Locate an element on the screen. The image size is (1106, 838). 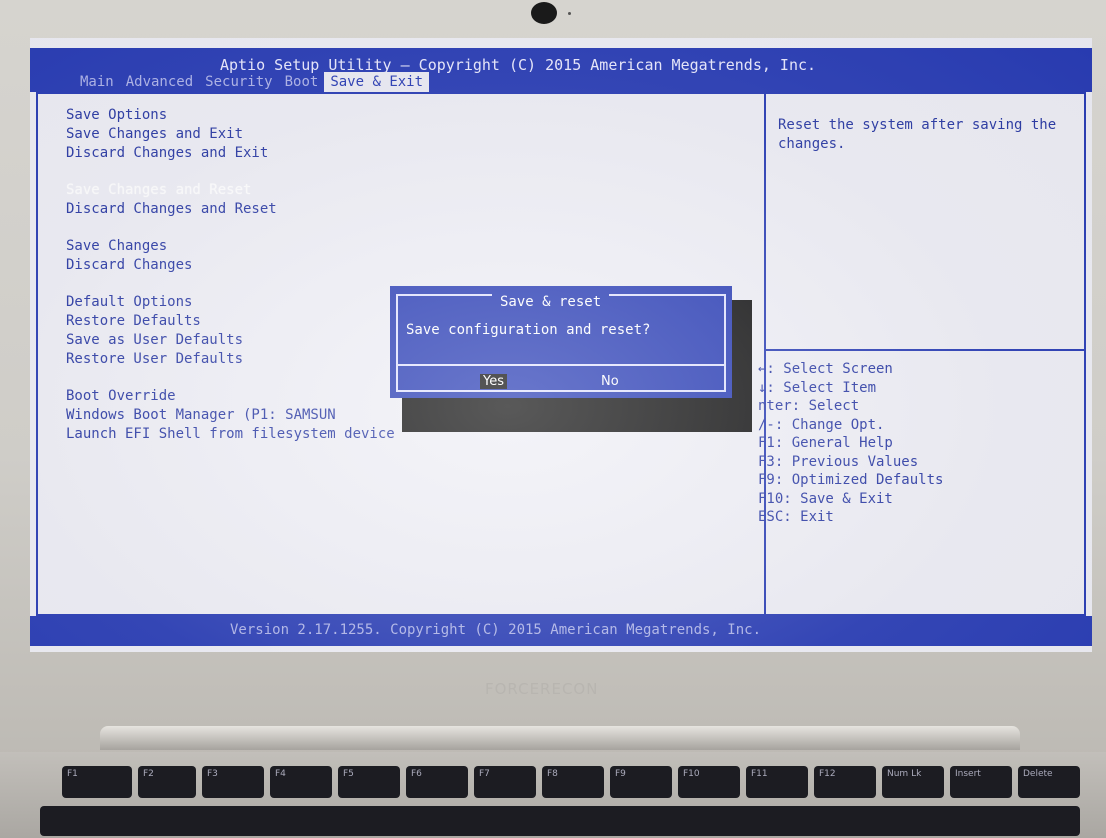
key-f8: F8 is located at coordinates (573, 782).